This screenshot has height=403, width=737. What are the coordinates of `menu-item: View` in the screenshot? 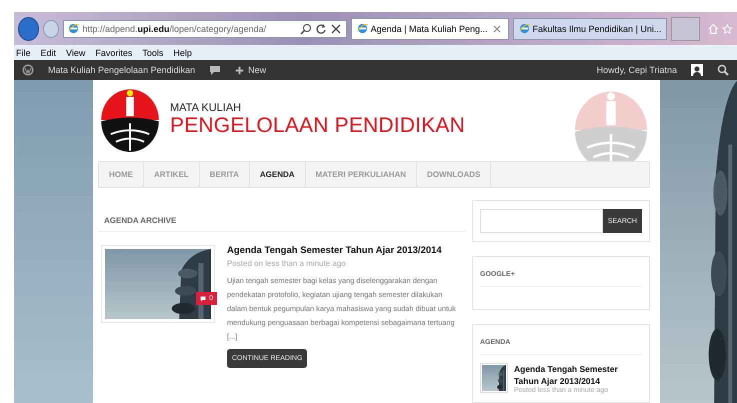 It's located at (76, 53).